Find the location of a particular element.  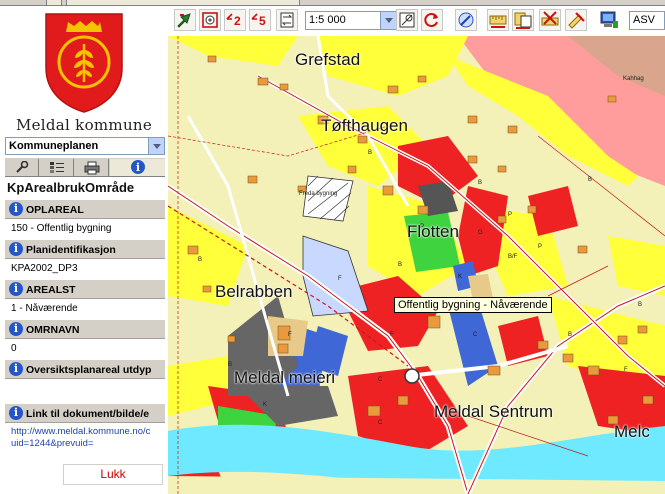

zoom-out-5x-button: 5 is located at coordinates (260, 20).